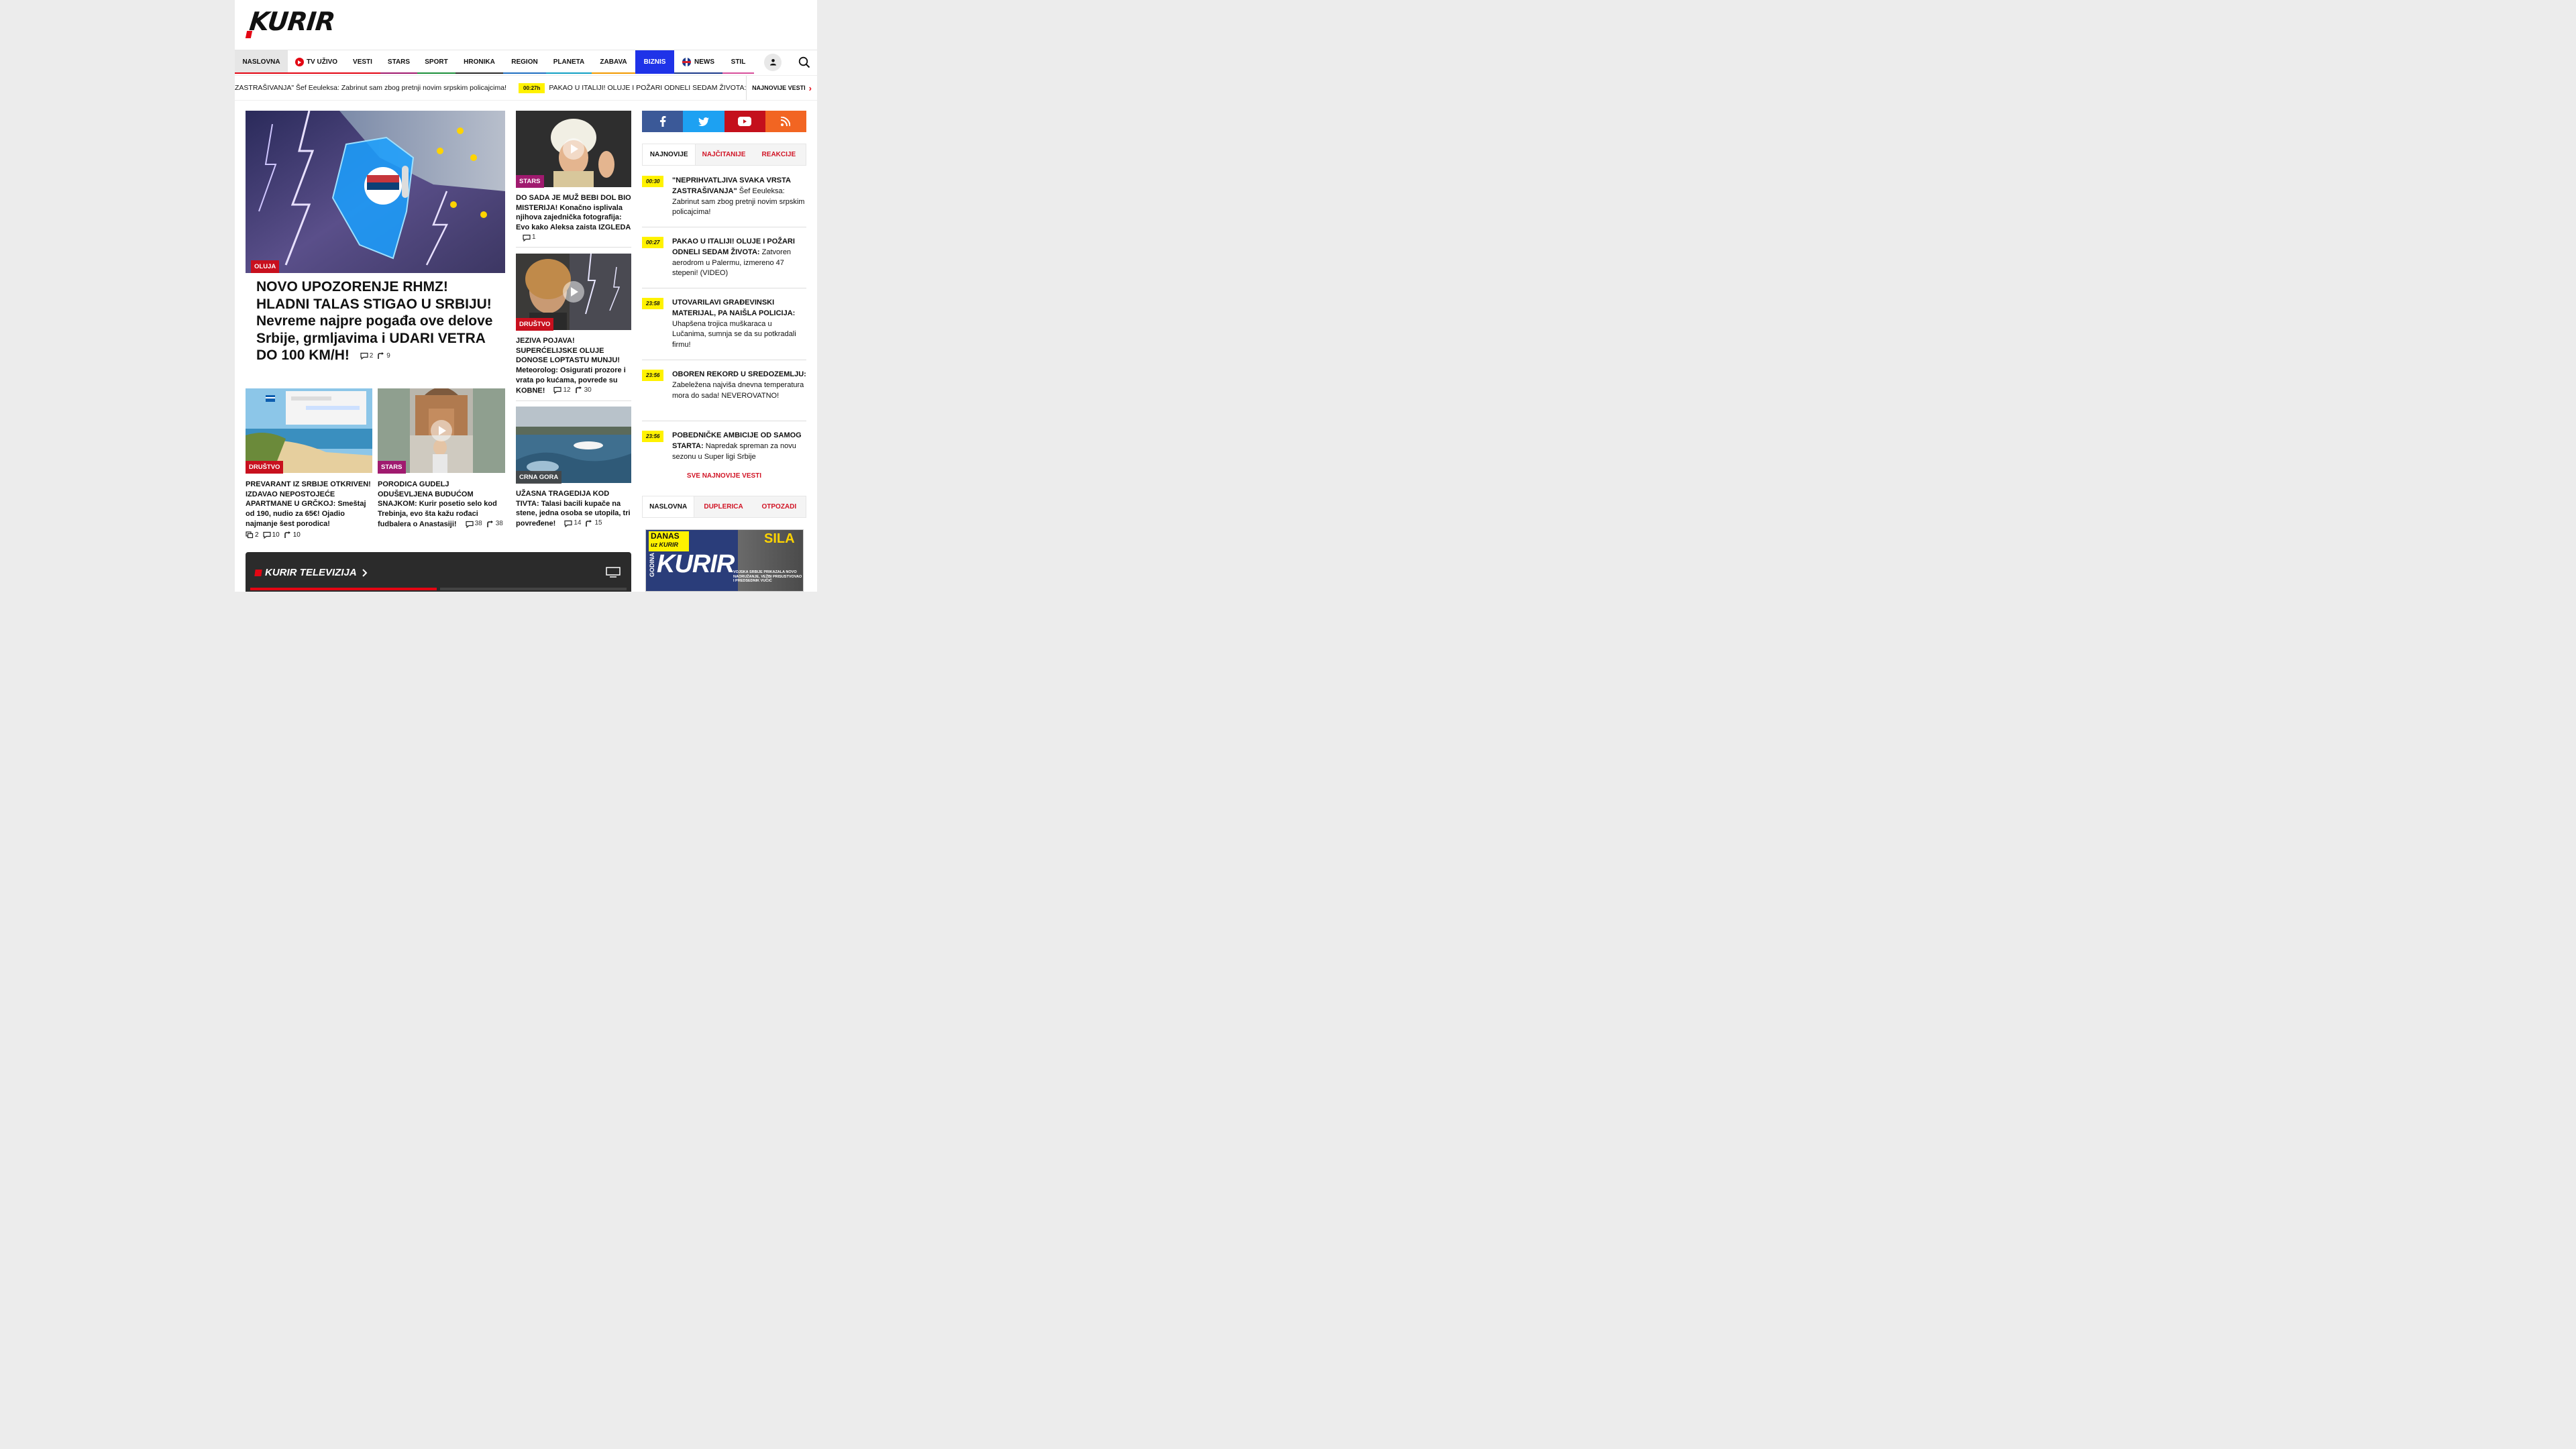  I want to click on tab-najcitanije: NAJČITANIJE, so click(724, 154).